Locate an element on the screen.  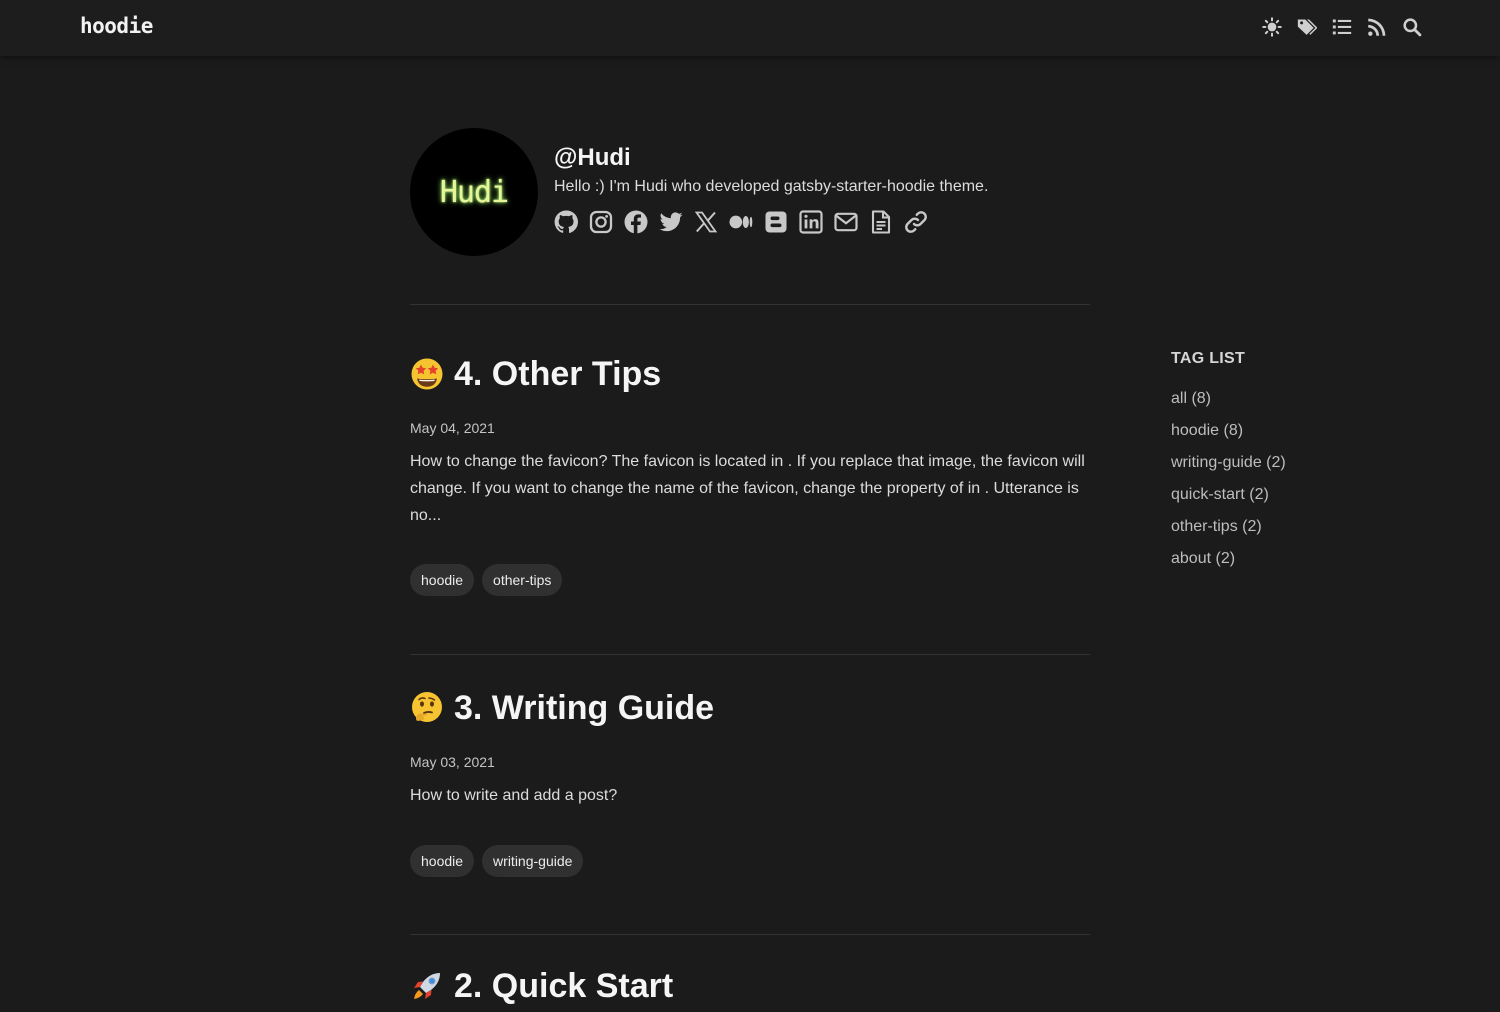
avatar-text: Hudi is located at coordinates (474, 192).